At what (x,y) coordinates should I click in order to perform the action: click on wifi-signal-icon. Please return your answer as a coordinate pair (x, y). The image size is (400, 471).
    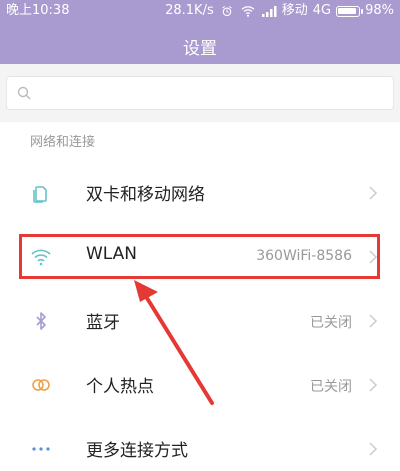
    Looking at the image, I should click on (248, 11).